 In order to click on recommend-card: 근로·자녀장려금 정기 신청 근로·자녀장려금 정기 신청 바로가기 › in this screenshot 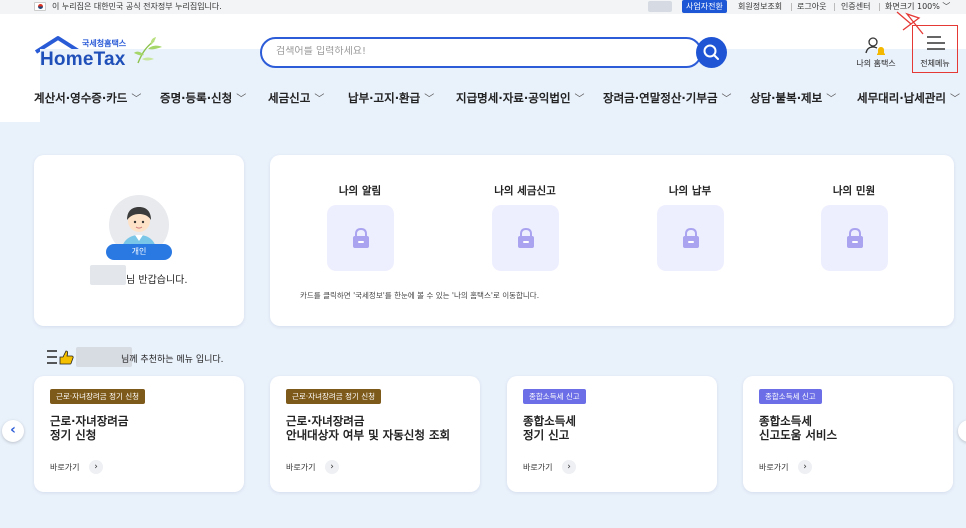, I will do `click(139, 434)`.